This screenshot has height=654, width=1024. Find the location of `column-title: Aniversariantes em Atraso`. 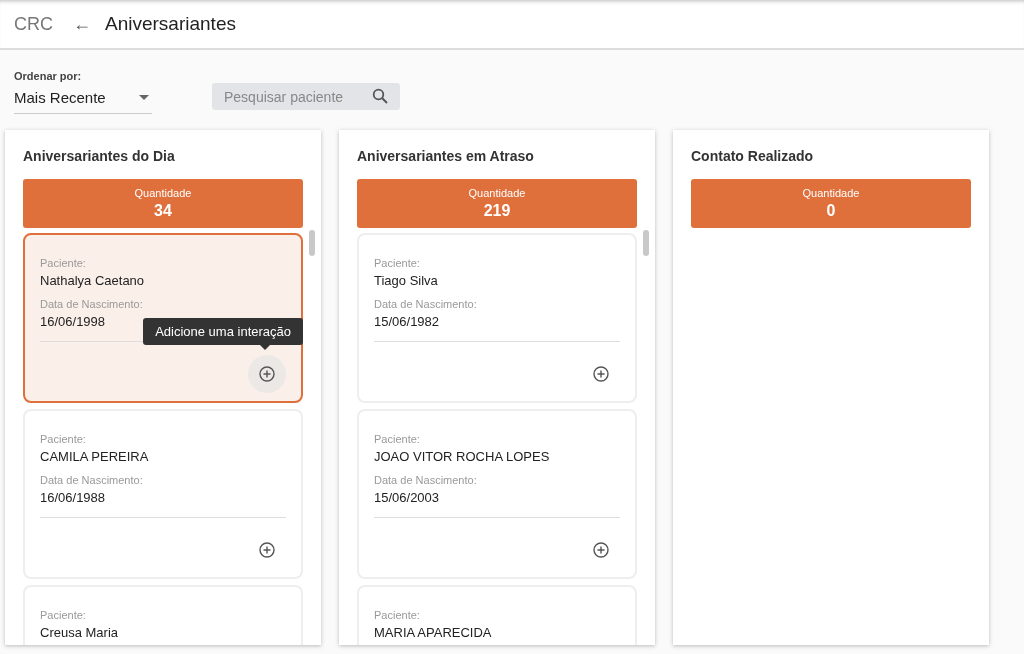

column-title: Aniversariantes em Atraso is located at coordinates (446, 156).